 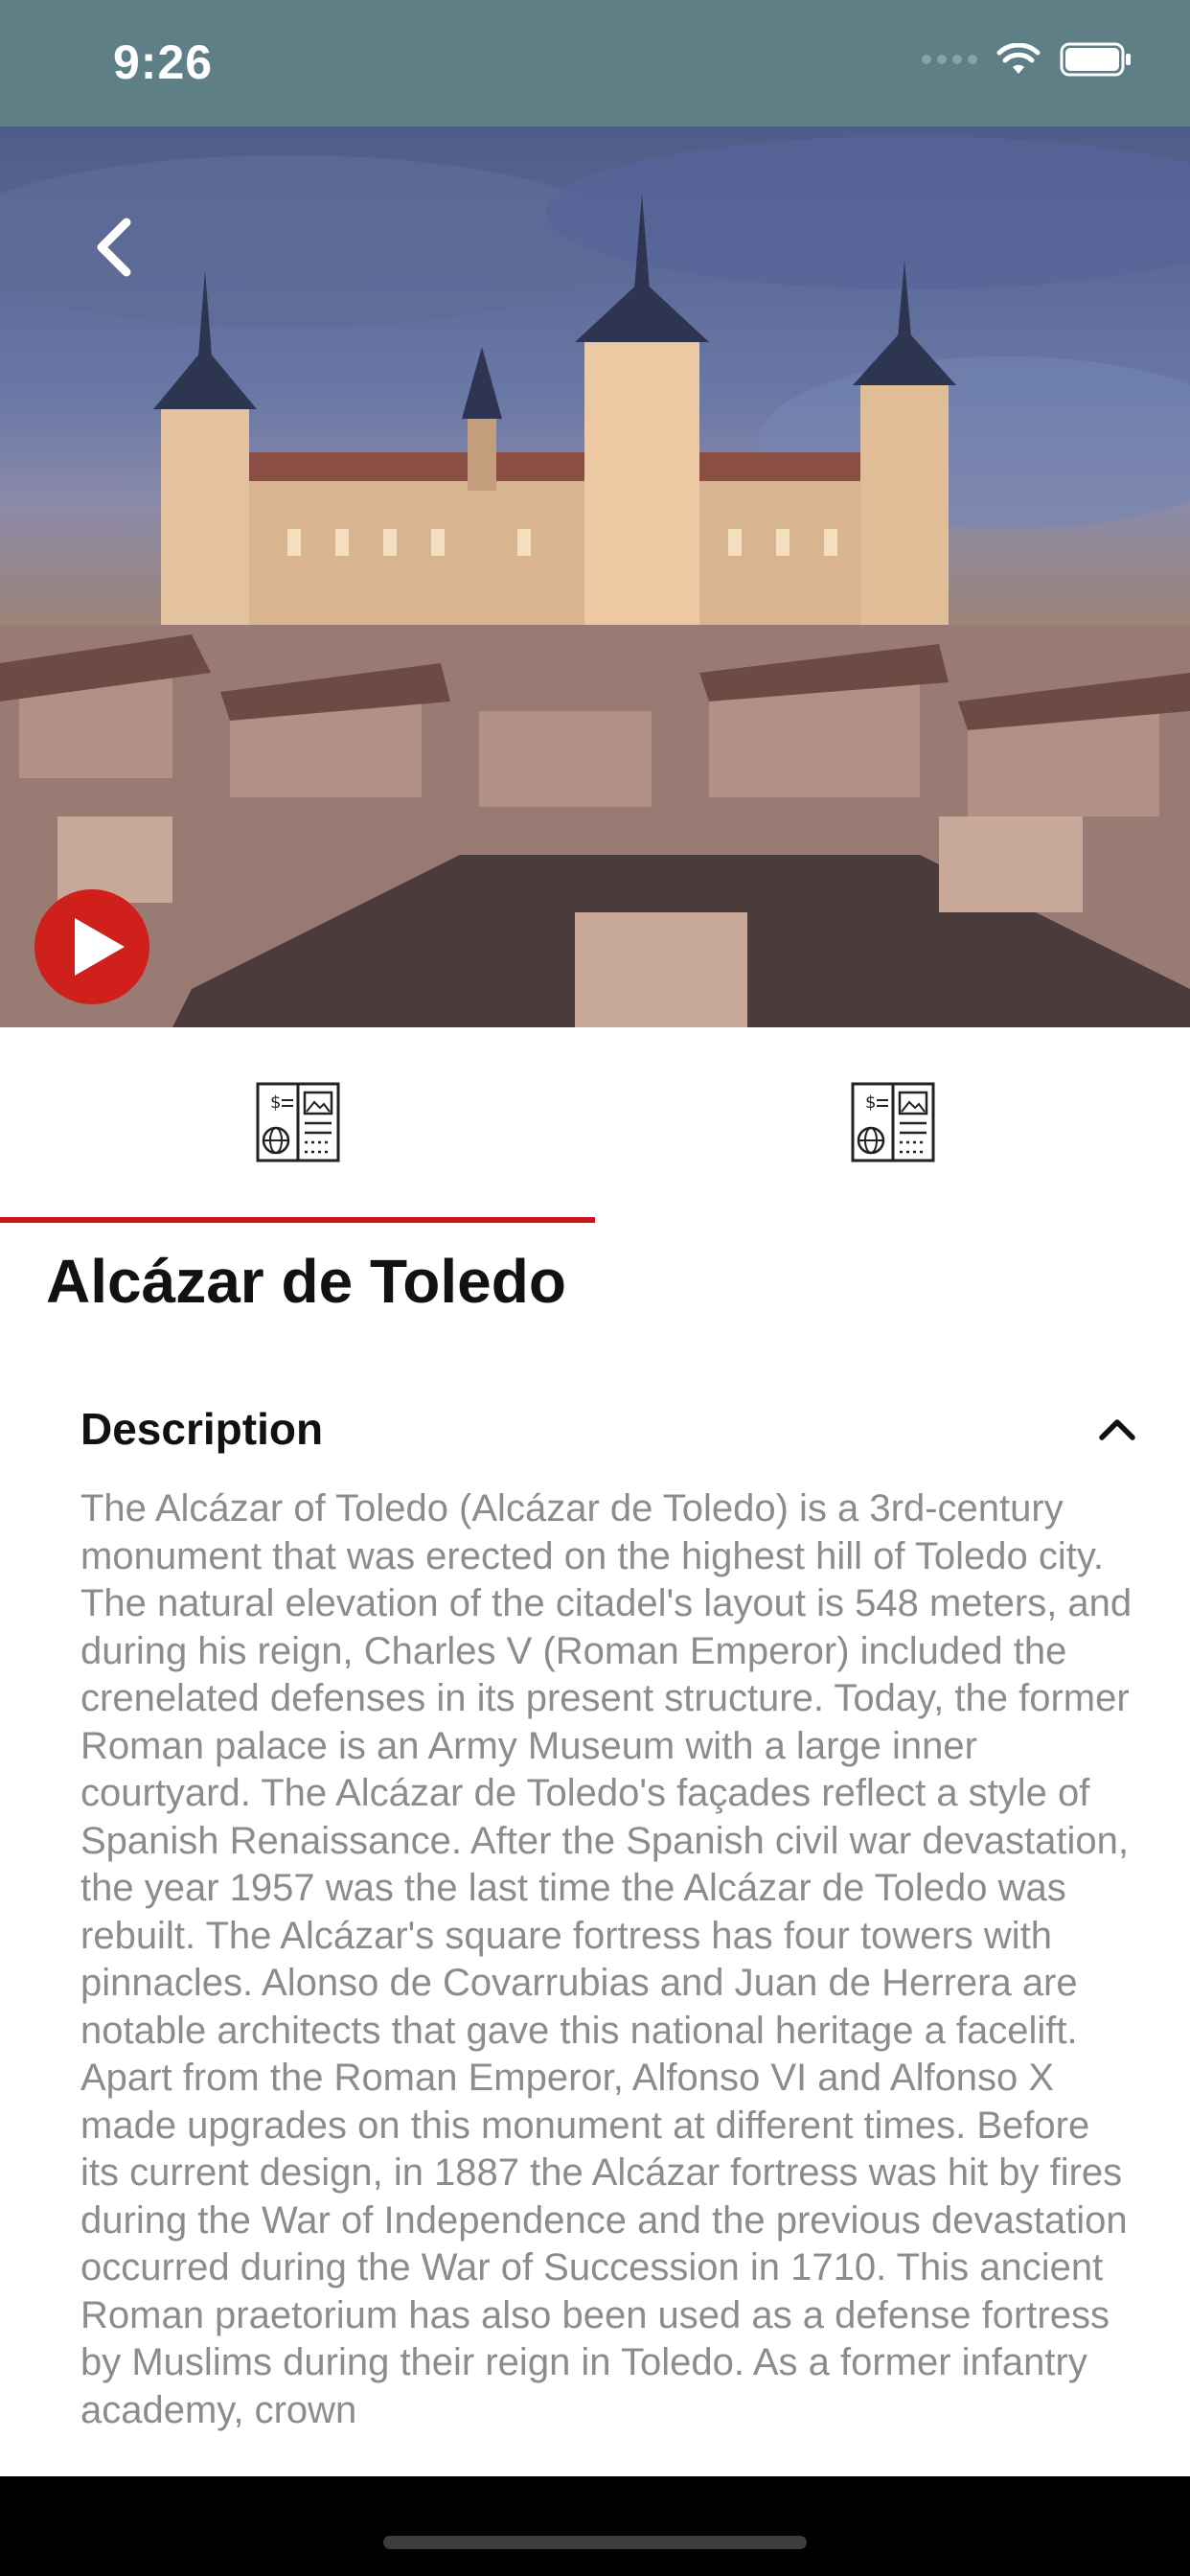 What do you see at coordinates (306, 1281) in the screenshot?
I see `page-title: Alcázar de Toledo` at bounding box center [306, 1281].